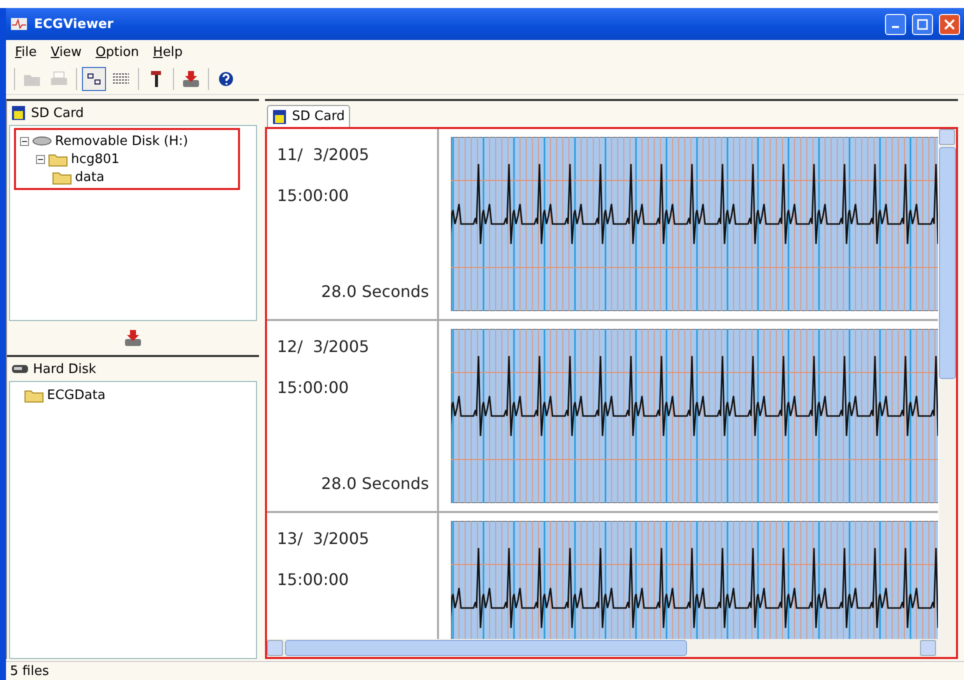  Describe the element at coordinates (74, 24) in the screenshot. I see `window-title: ECGViewer` at that location.